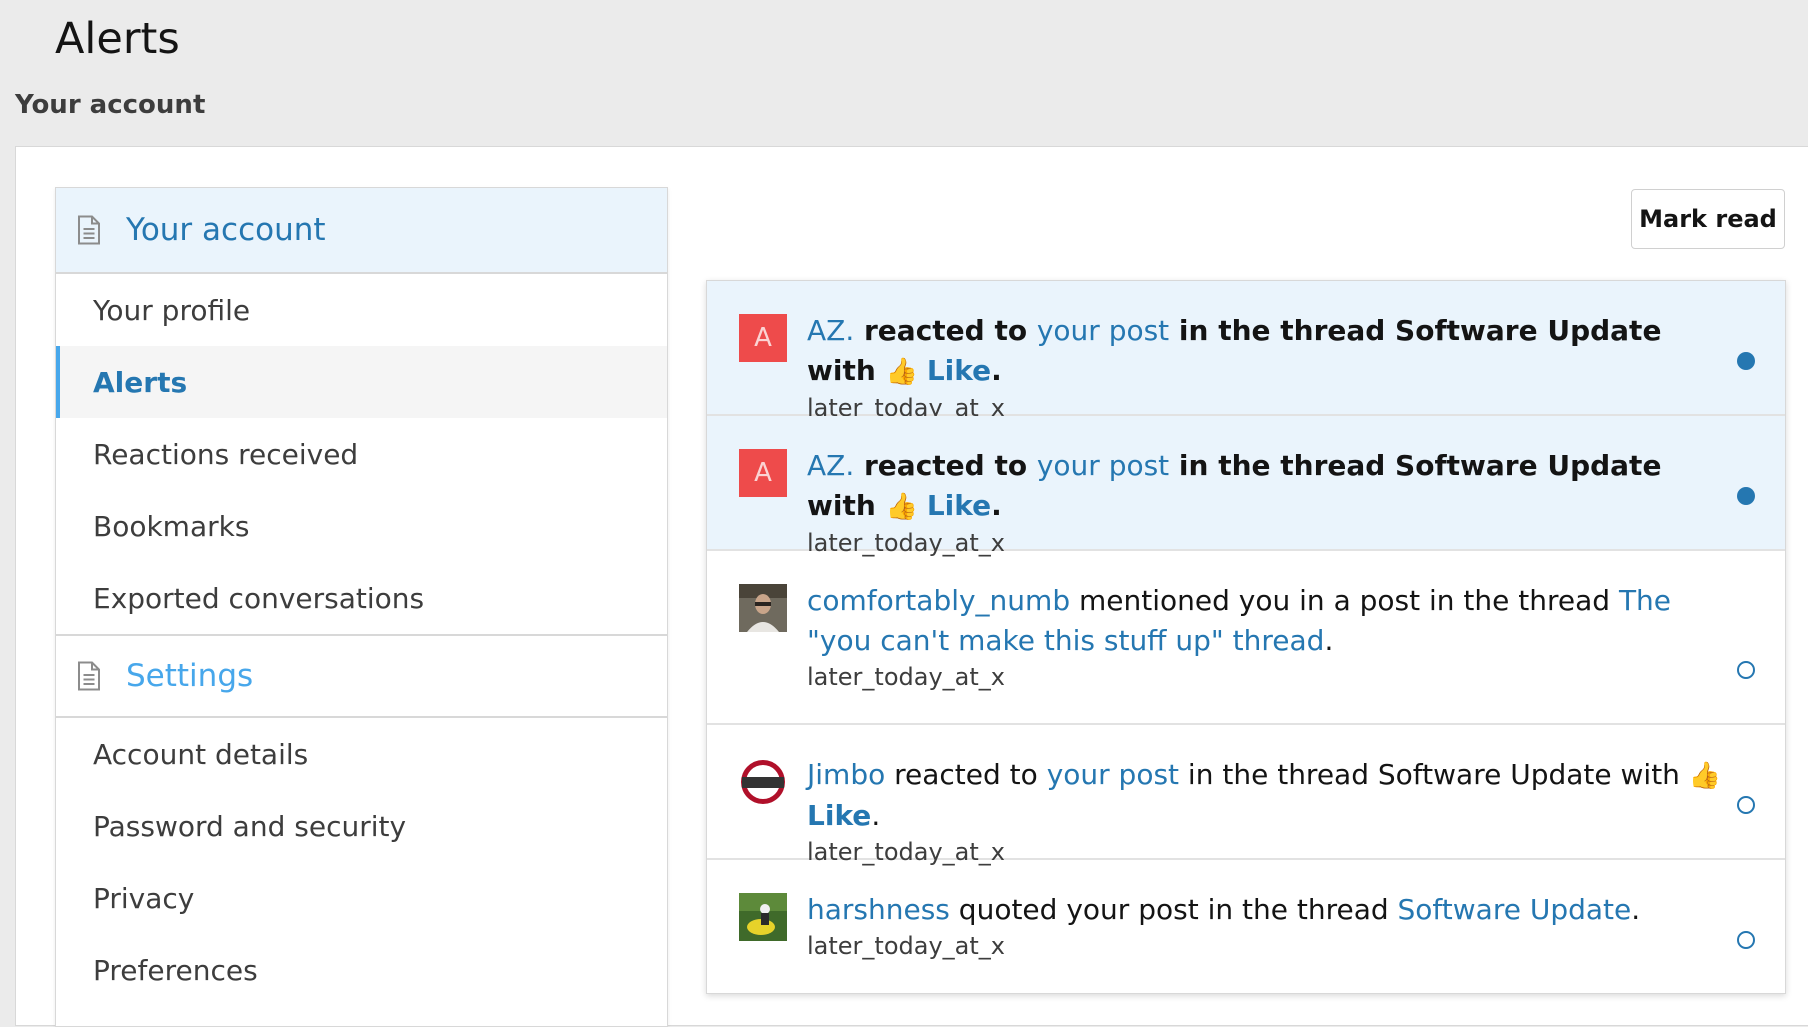 This screenshot has width=1808, height=1027. What do you see at coordinates (361, 754) in the screenshot?
I see `sidebar-item-account-details: Account details` at bounding box center [361, 754].